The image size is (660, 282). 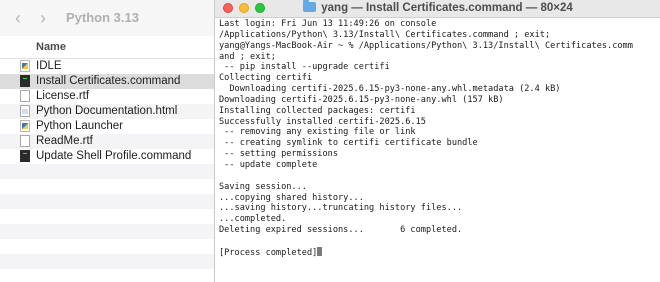 I want to click on terminal-line: -- pip install --upgrade certifi, so click(x=304, y=67).